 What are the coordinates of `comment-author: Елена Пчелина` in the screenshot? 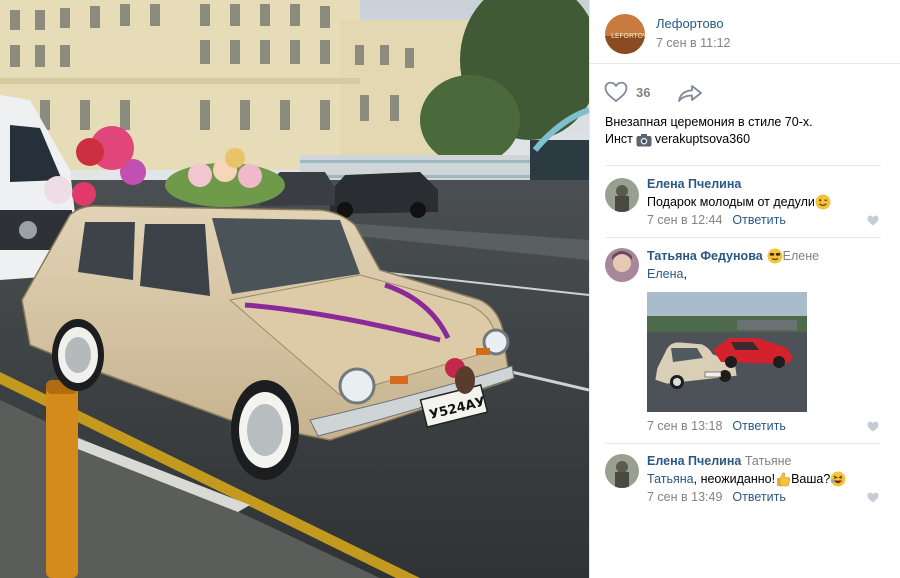 It's located at (694, 184).